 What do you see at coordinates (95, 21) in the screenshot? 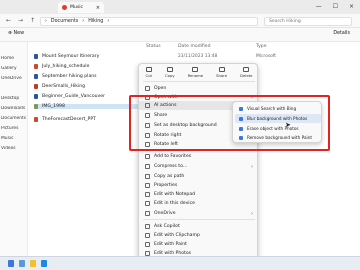
I see `breadcrumb-hiking: Hiking` at bounding box center [95, 21].